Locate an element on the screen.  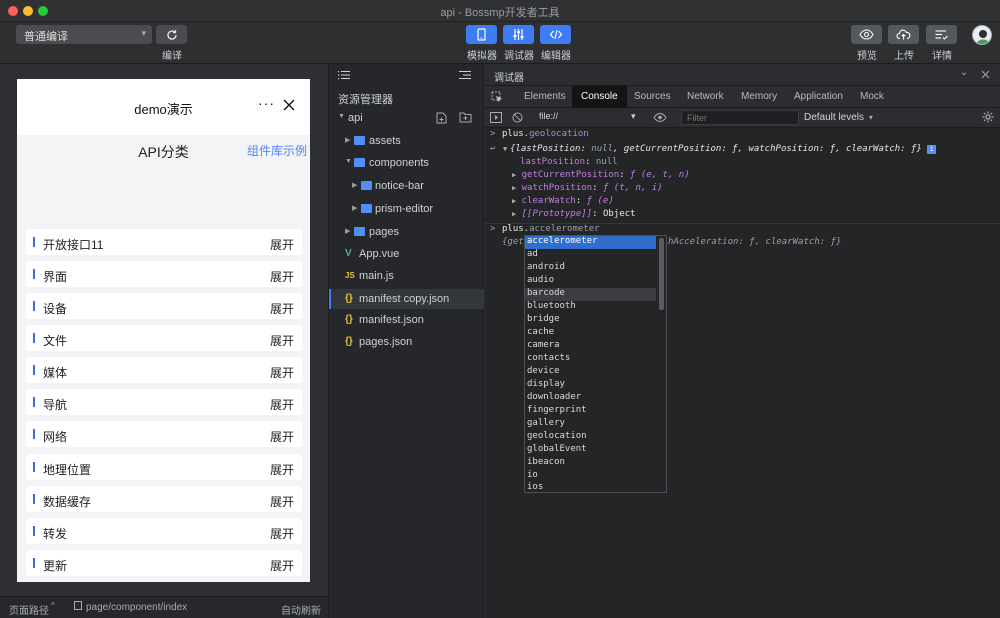
autocomplete-item: cache is located at coordinates (590, 333).